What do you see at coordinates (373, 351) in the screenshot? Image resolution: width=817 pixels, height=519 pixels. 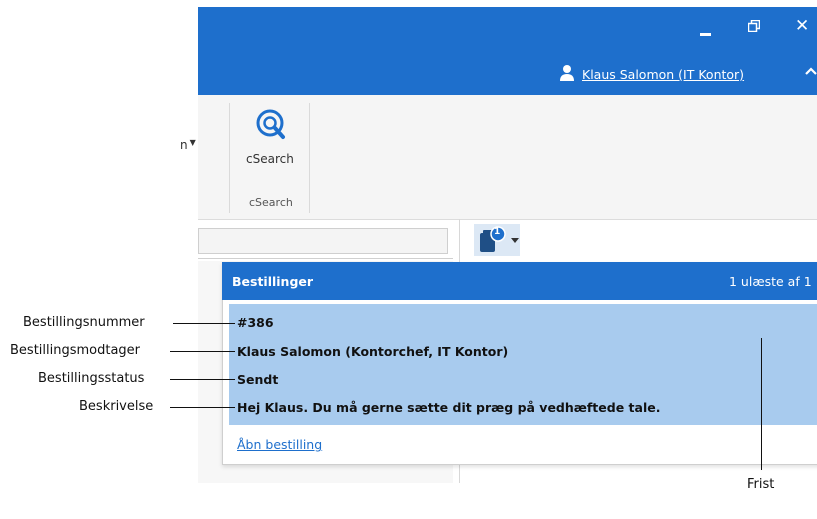 I see `order-recipient: Klaus Salomon (Kontorchef, IT Kontor)` at bounding box center [373, 351].